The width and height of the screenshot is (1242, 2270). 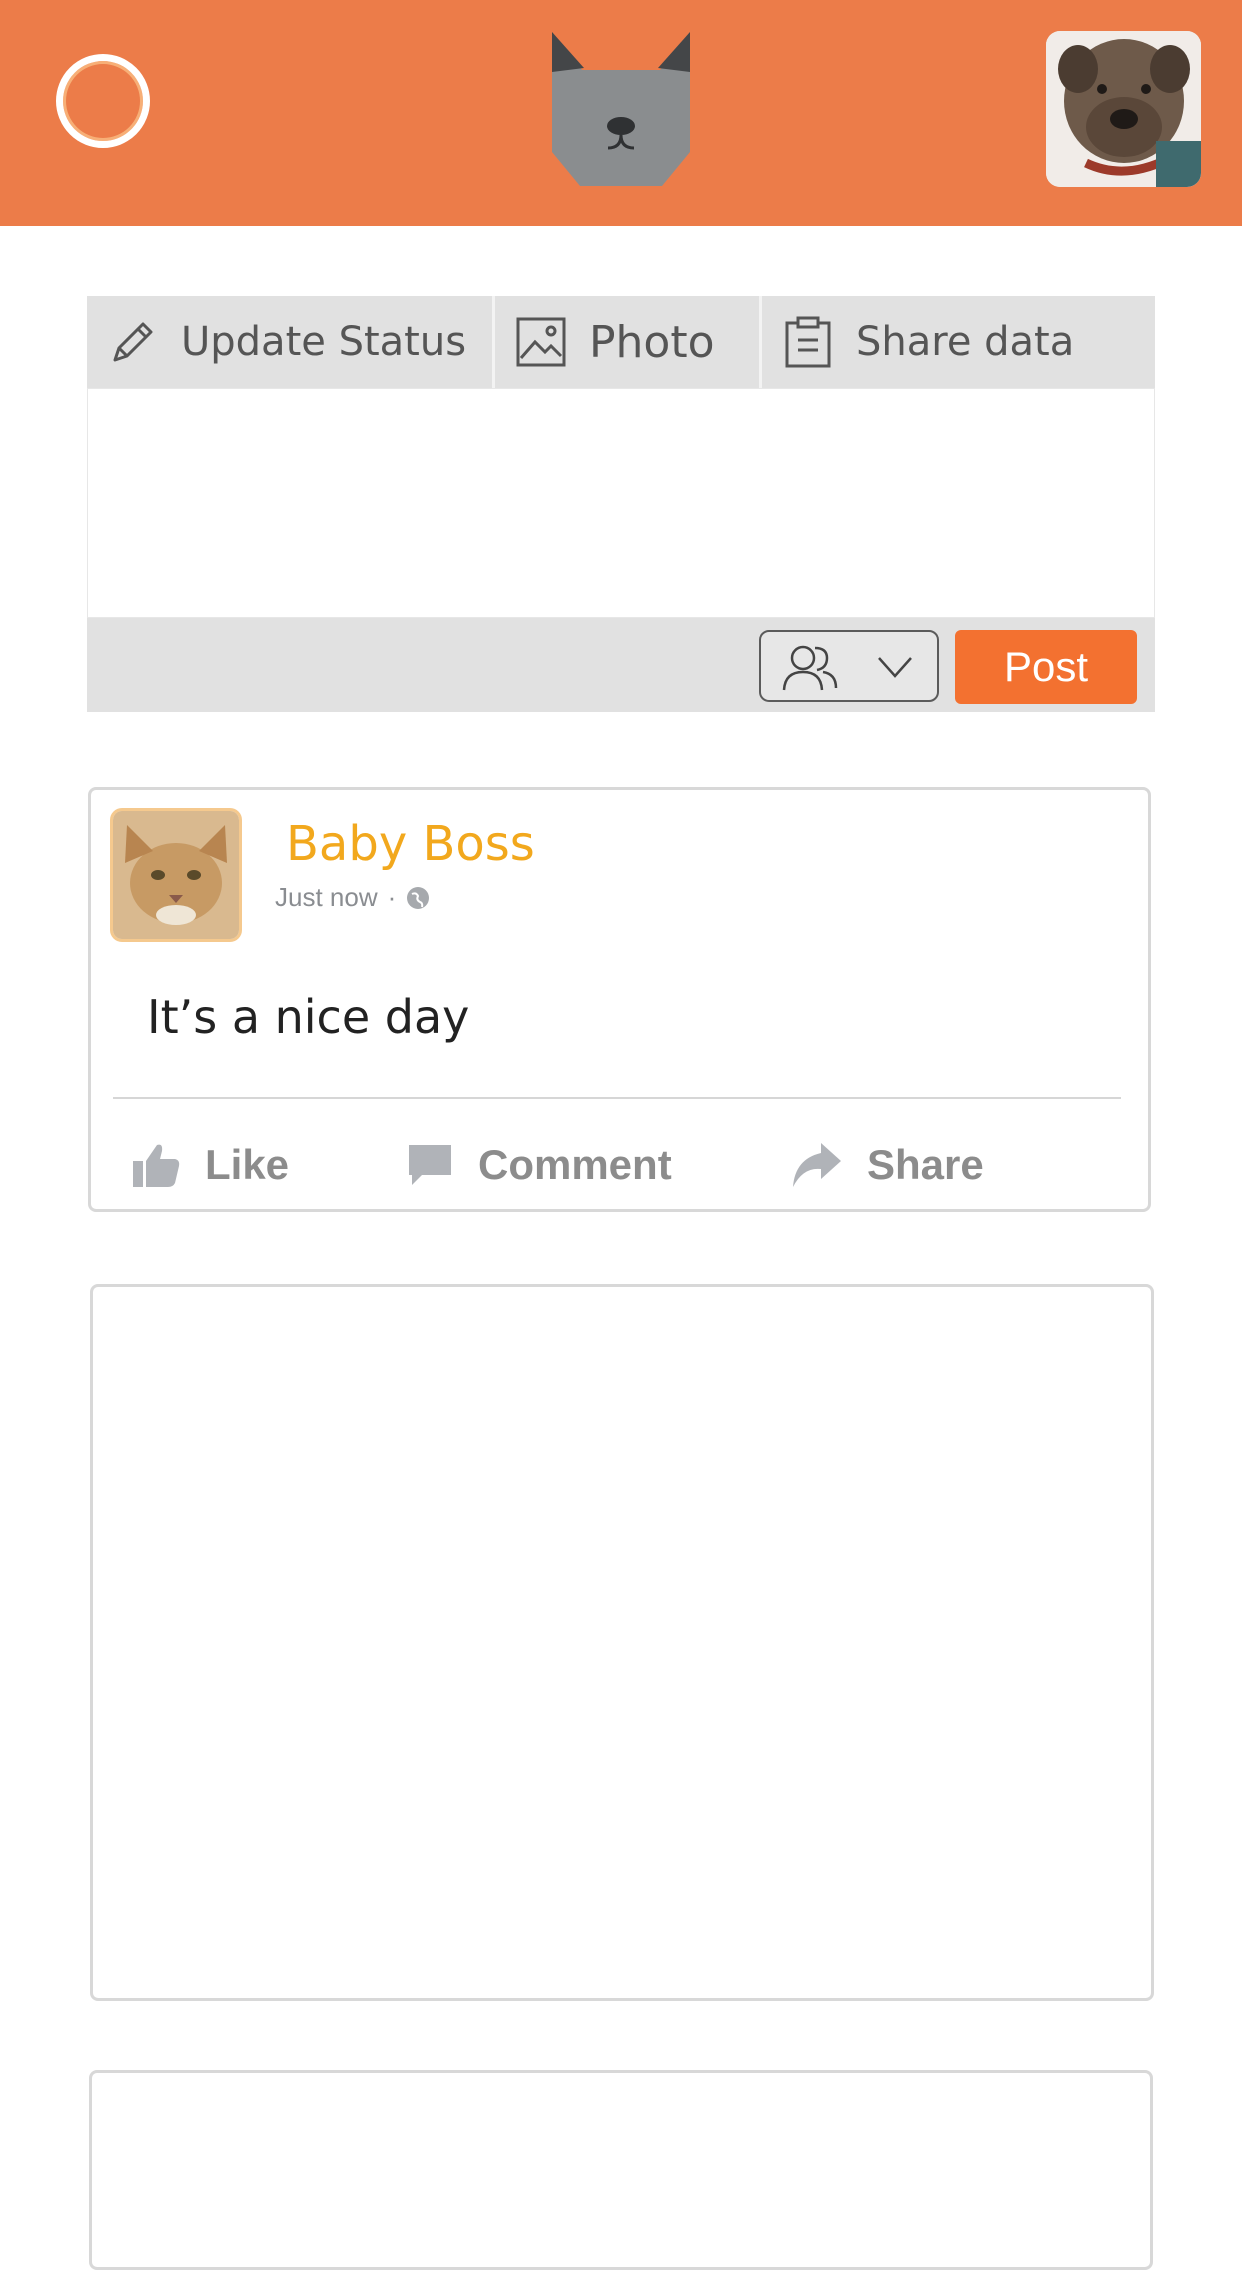 I want to click on post-time: Just now, so click(x=326, y=897).